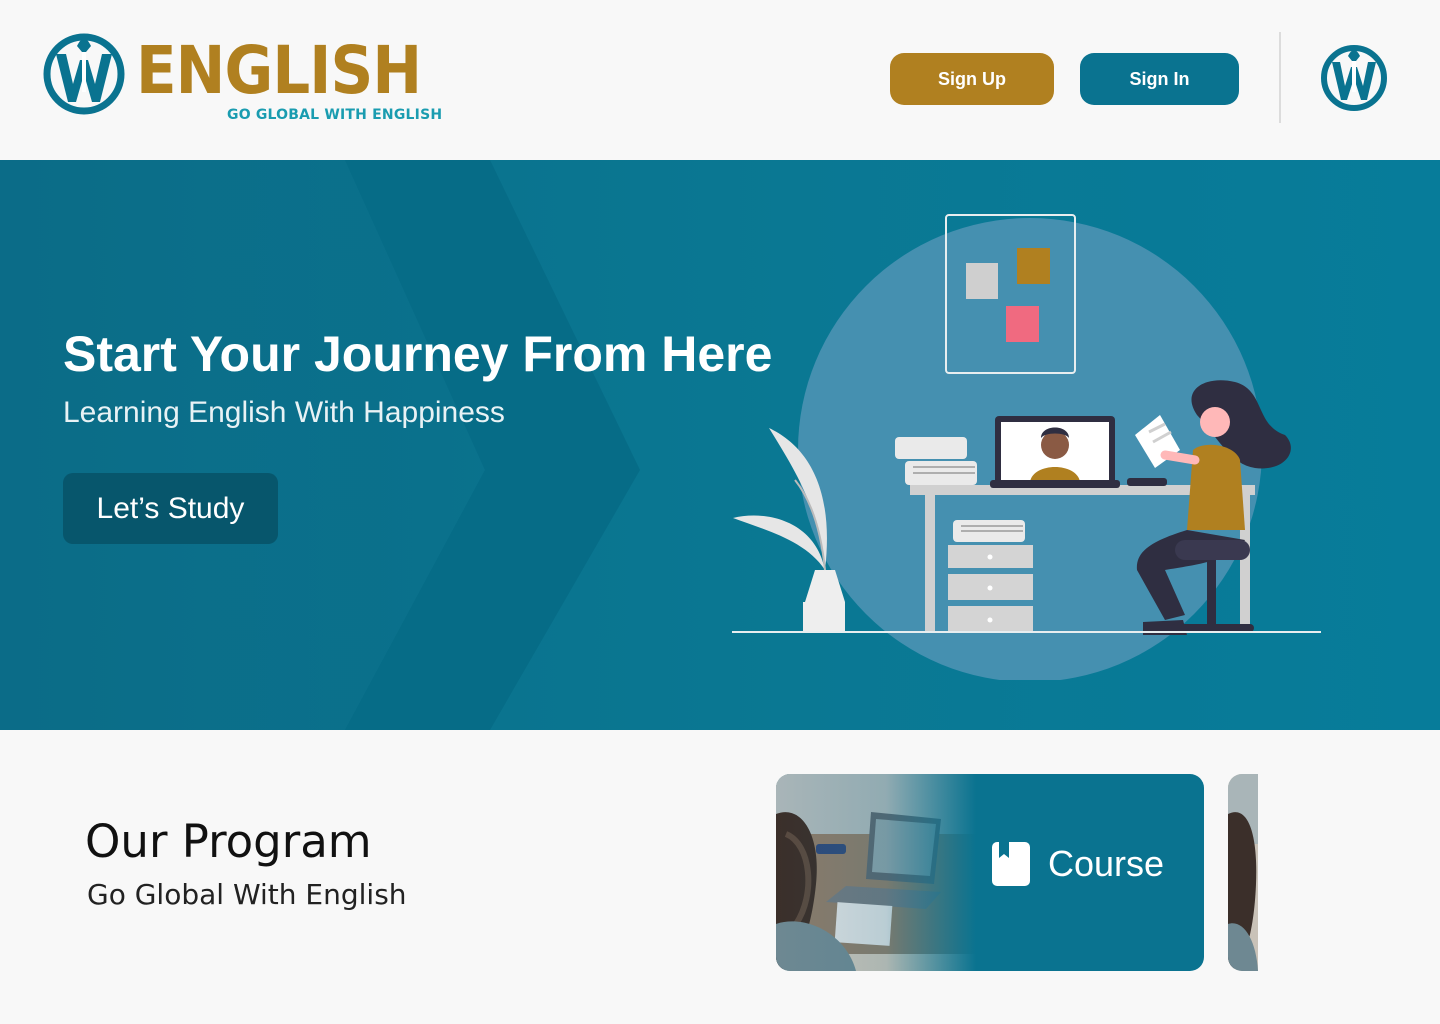  I want to click on course-card-photo, so click(876, 872).